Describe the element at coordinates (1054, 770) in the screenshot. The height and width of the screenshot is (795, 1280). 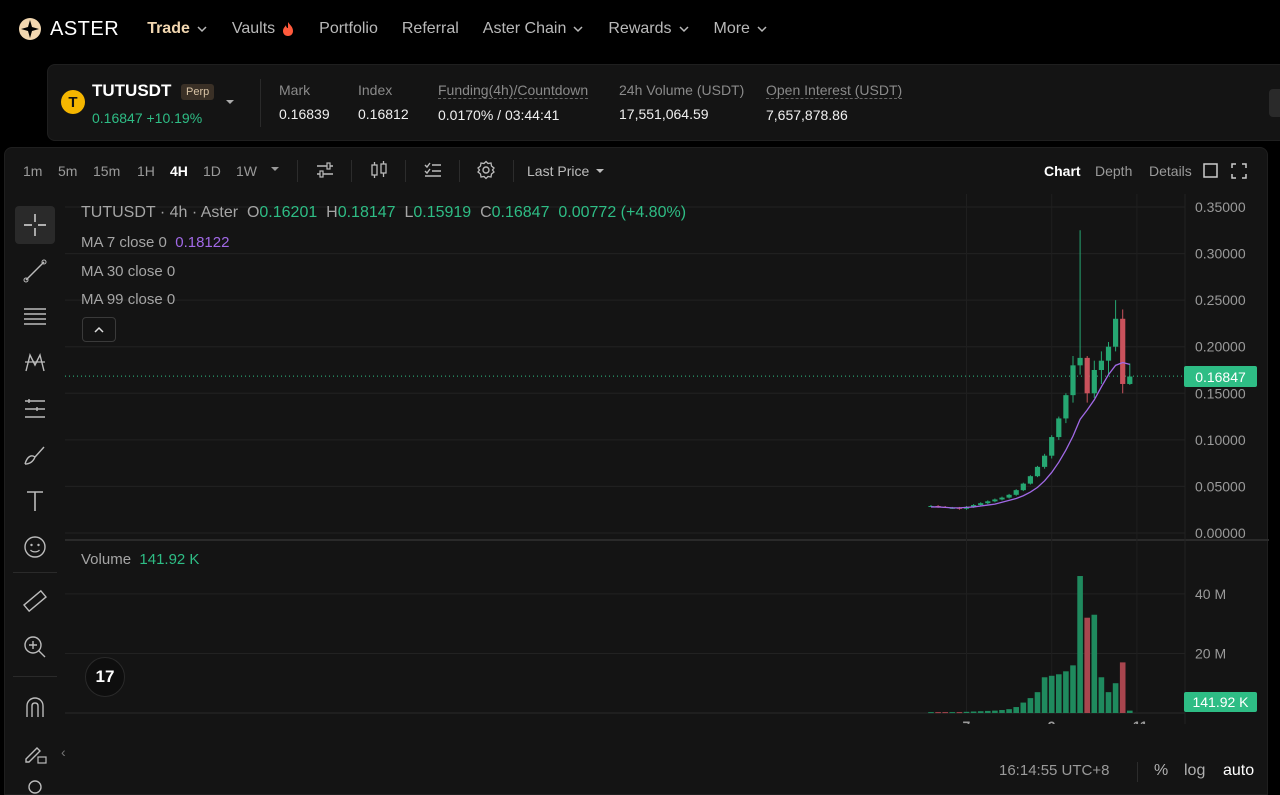
I see `chart-clock: 16:14:55 UTC+8` at that location.